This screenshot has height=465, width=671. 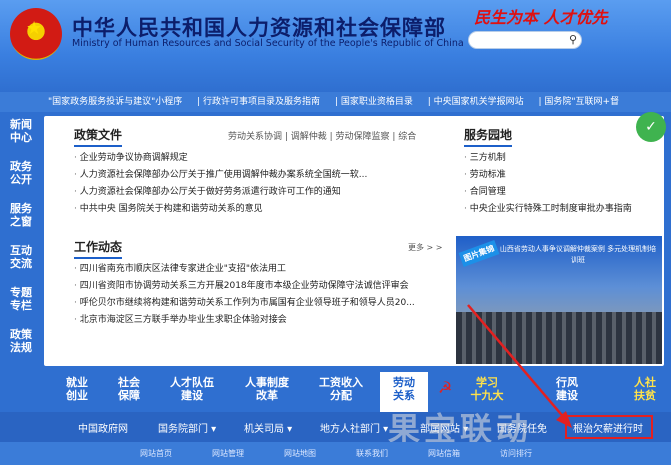 What do you see at coordinates (567, 389) in the screenshot?
I see `nav-style-building: 行风 建设` at bounding box center [567, 389].